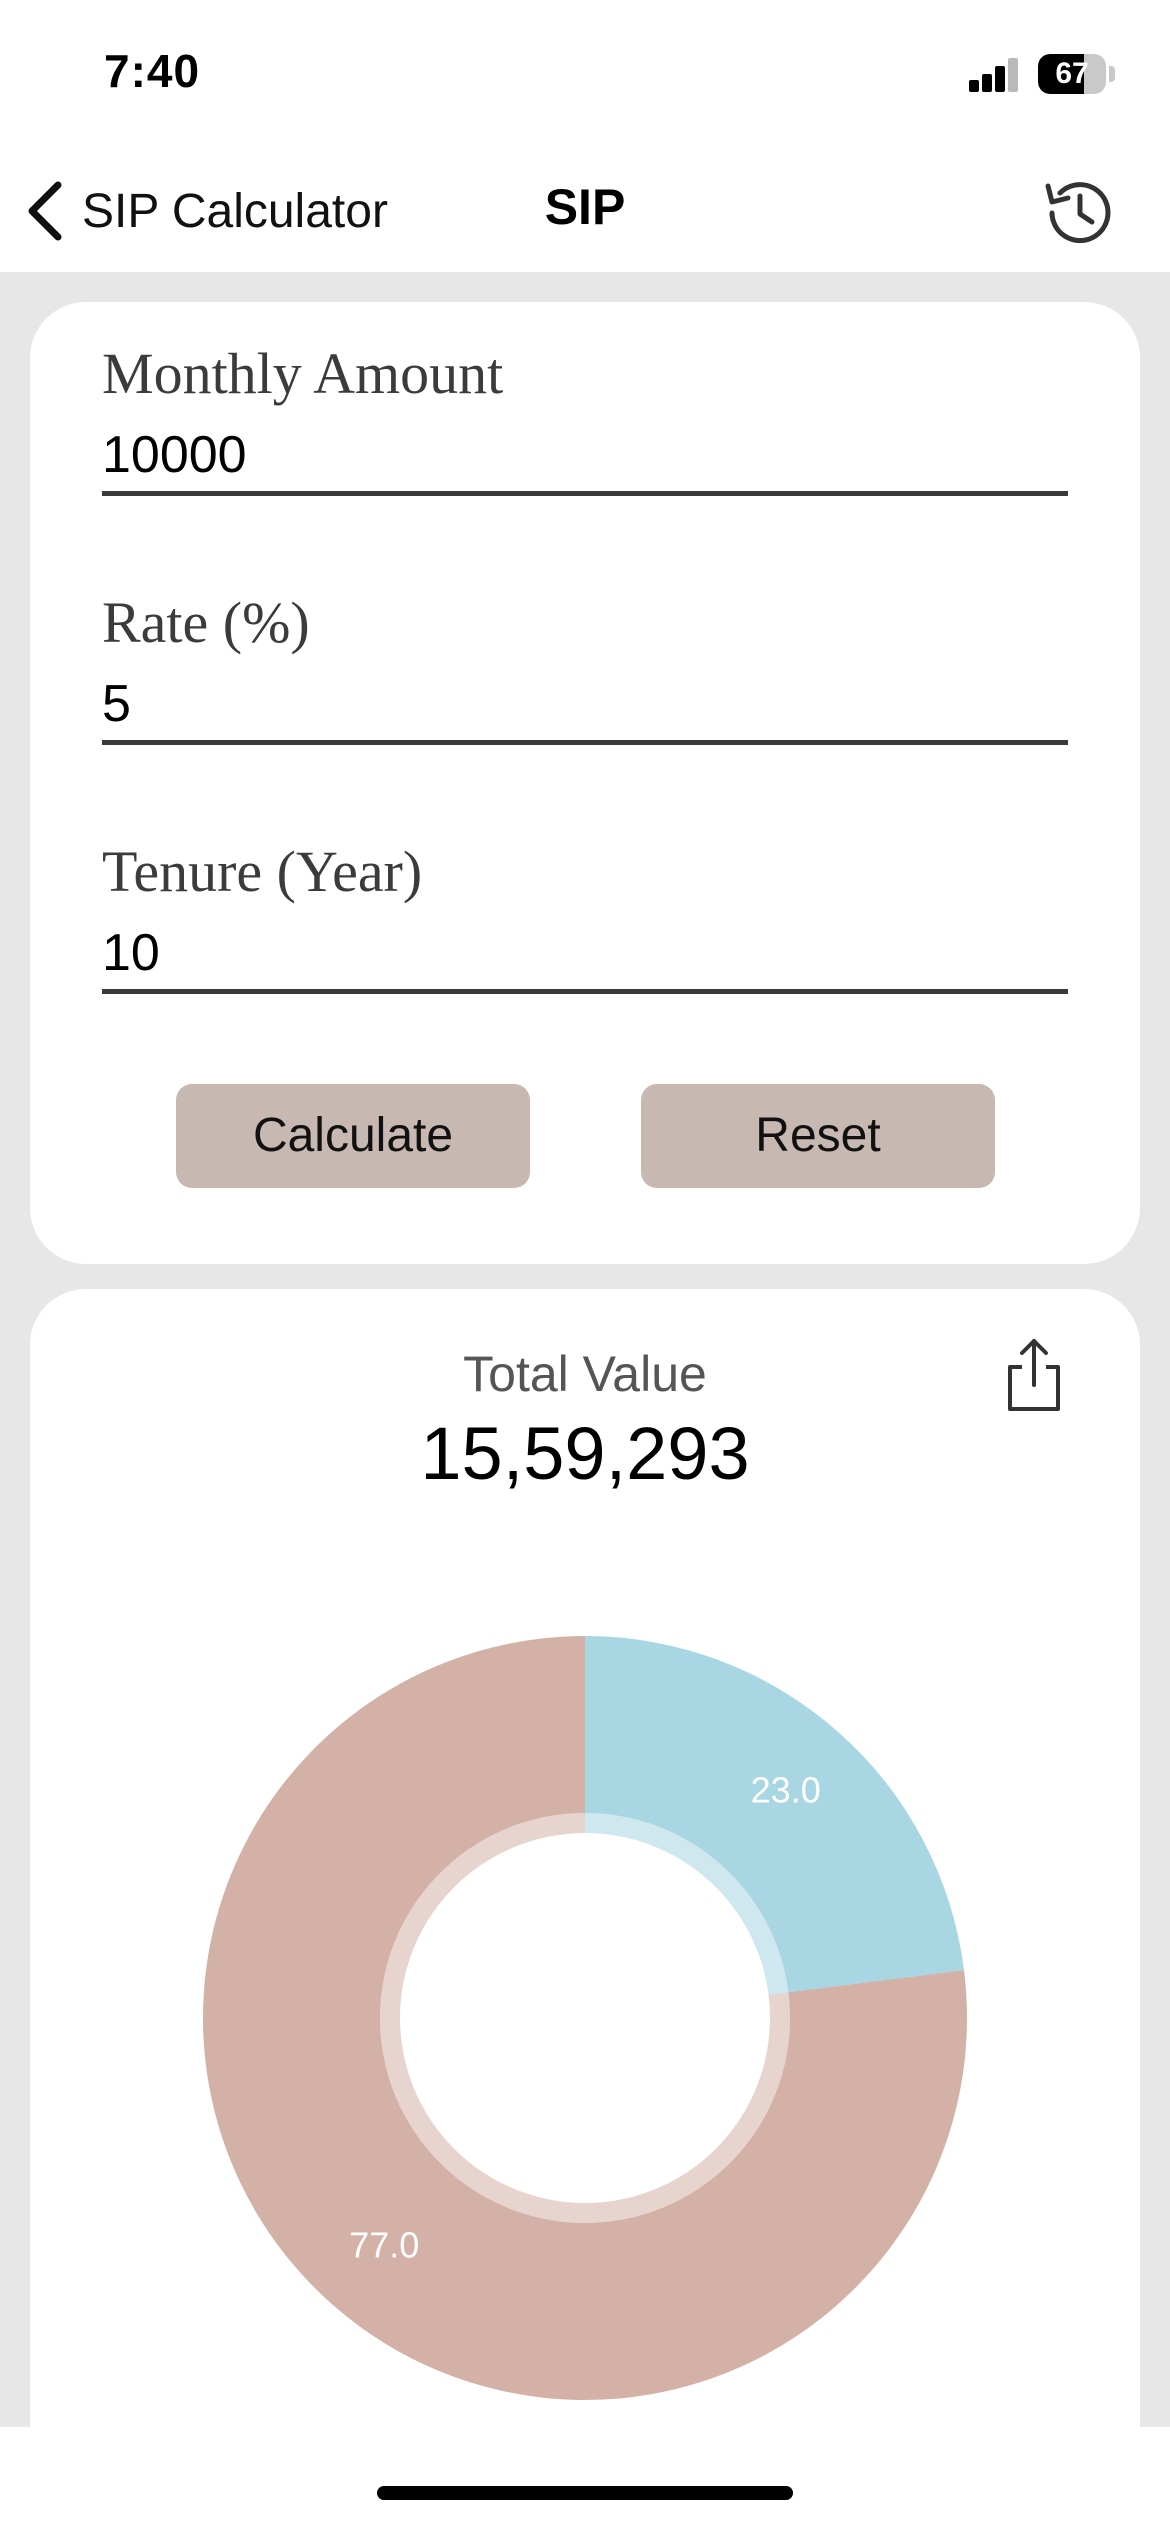 Image resolution: width=1170 pixels, height=2532 pixels. Describe the element at coordinates (384, 2245) in the screenshot. I see `donut-slice-label-1: 77.0` at that location.